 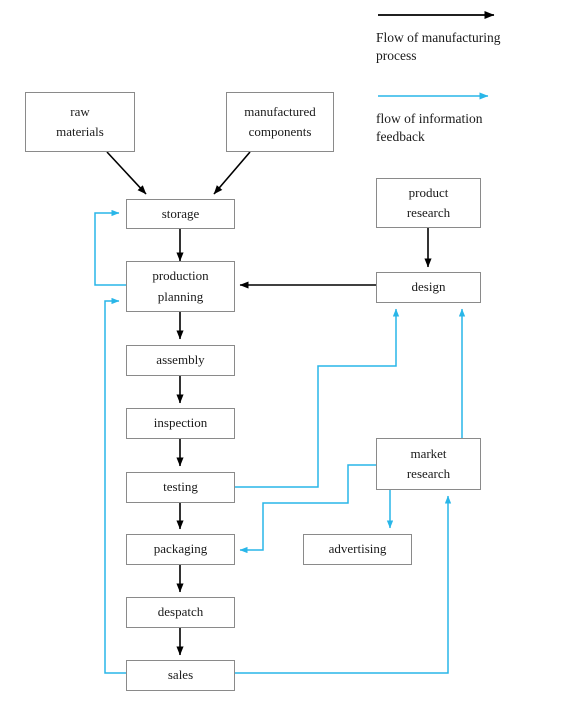 I want to click on edge-production-planning-to-storage, so click(x=110, y=247).